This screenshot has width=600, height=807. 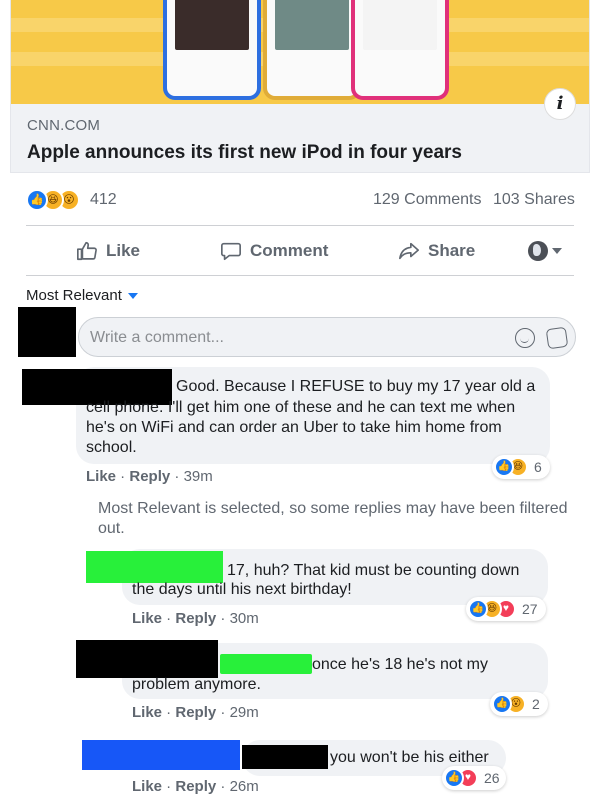 I want to click on reply-reactions: 👍 😆 ♥ 27, so click(x=506, y=609).